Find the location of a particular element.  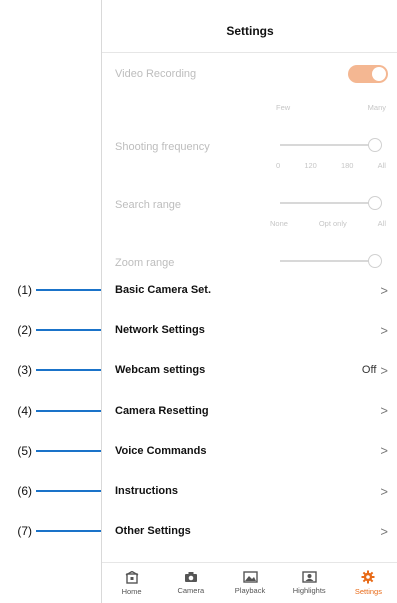

callout-number: (7) is located at coordinates (24, 531).